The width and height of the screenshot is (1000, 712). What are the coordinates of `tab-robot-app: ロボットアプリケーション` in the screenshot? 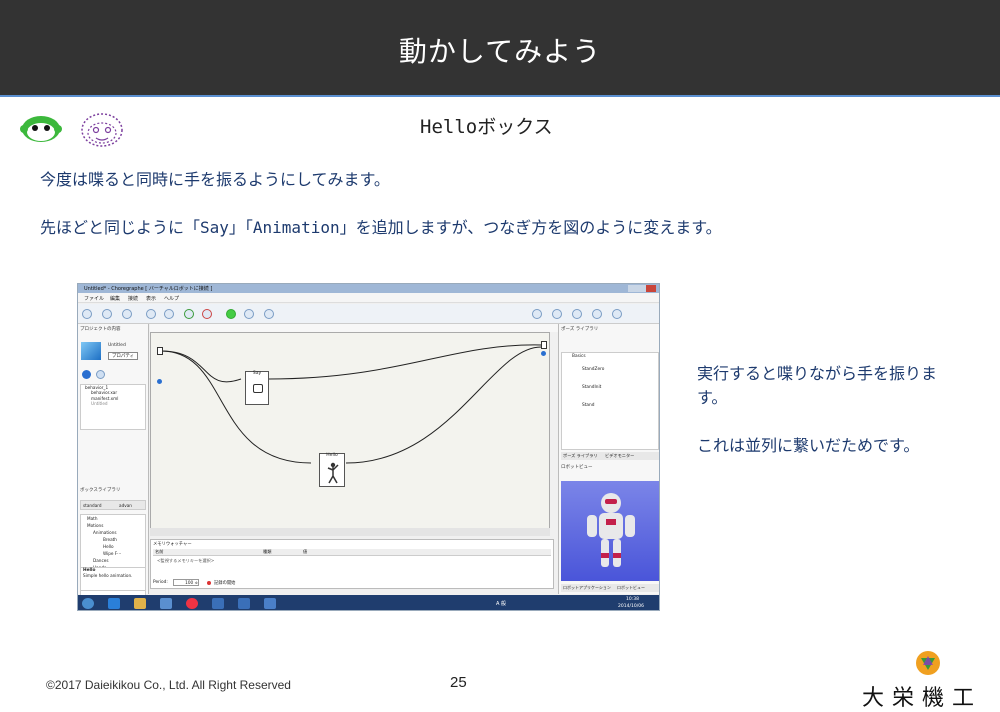 It's located at (587, 588).